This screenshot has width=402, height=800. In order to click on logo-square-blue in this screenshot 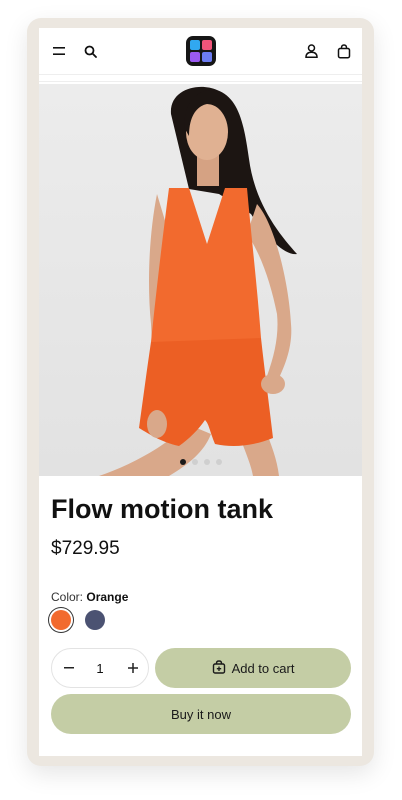, I will do `click(195, 45)`.